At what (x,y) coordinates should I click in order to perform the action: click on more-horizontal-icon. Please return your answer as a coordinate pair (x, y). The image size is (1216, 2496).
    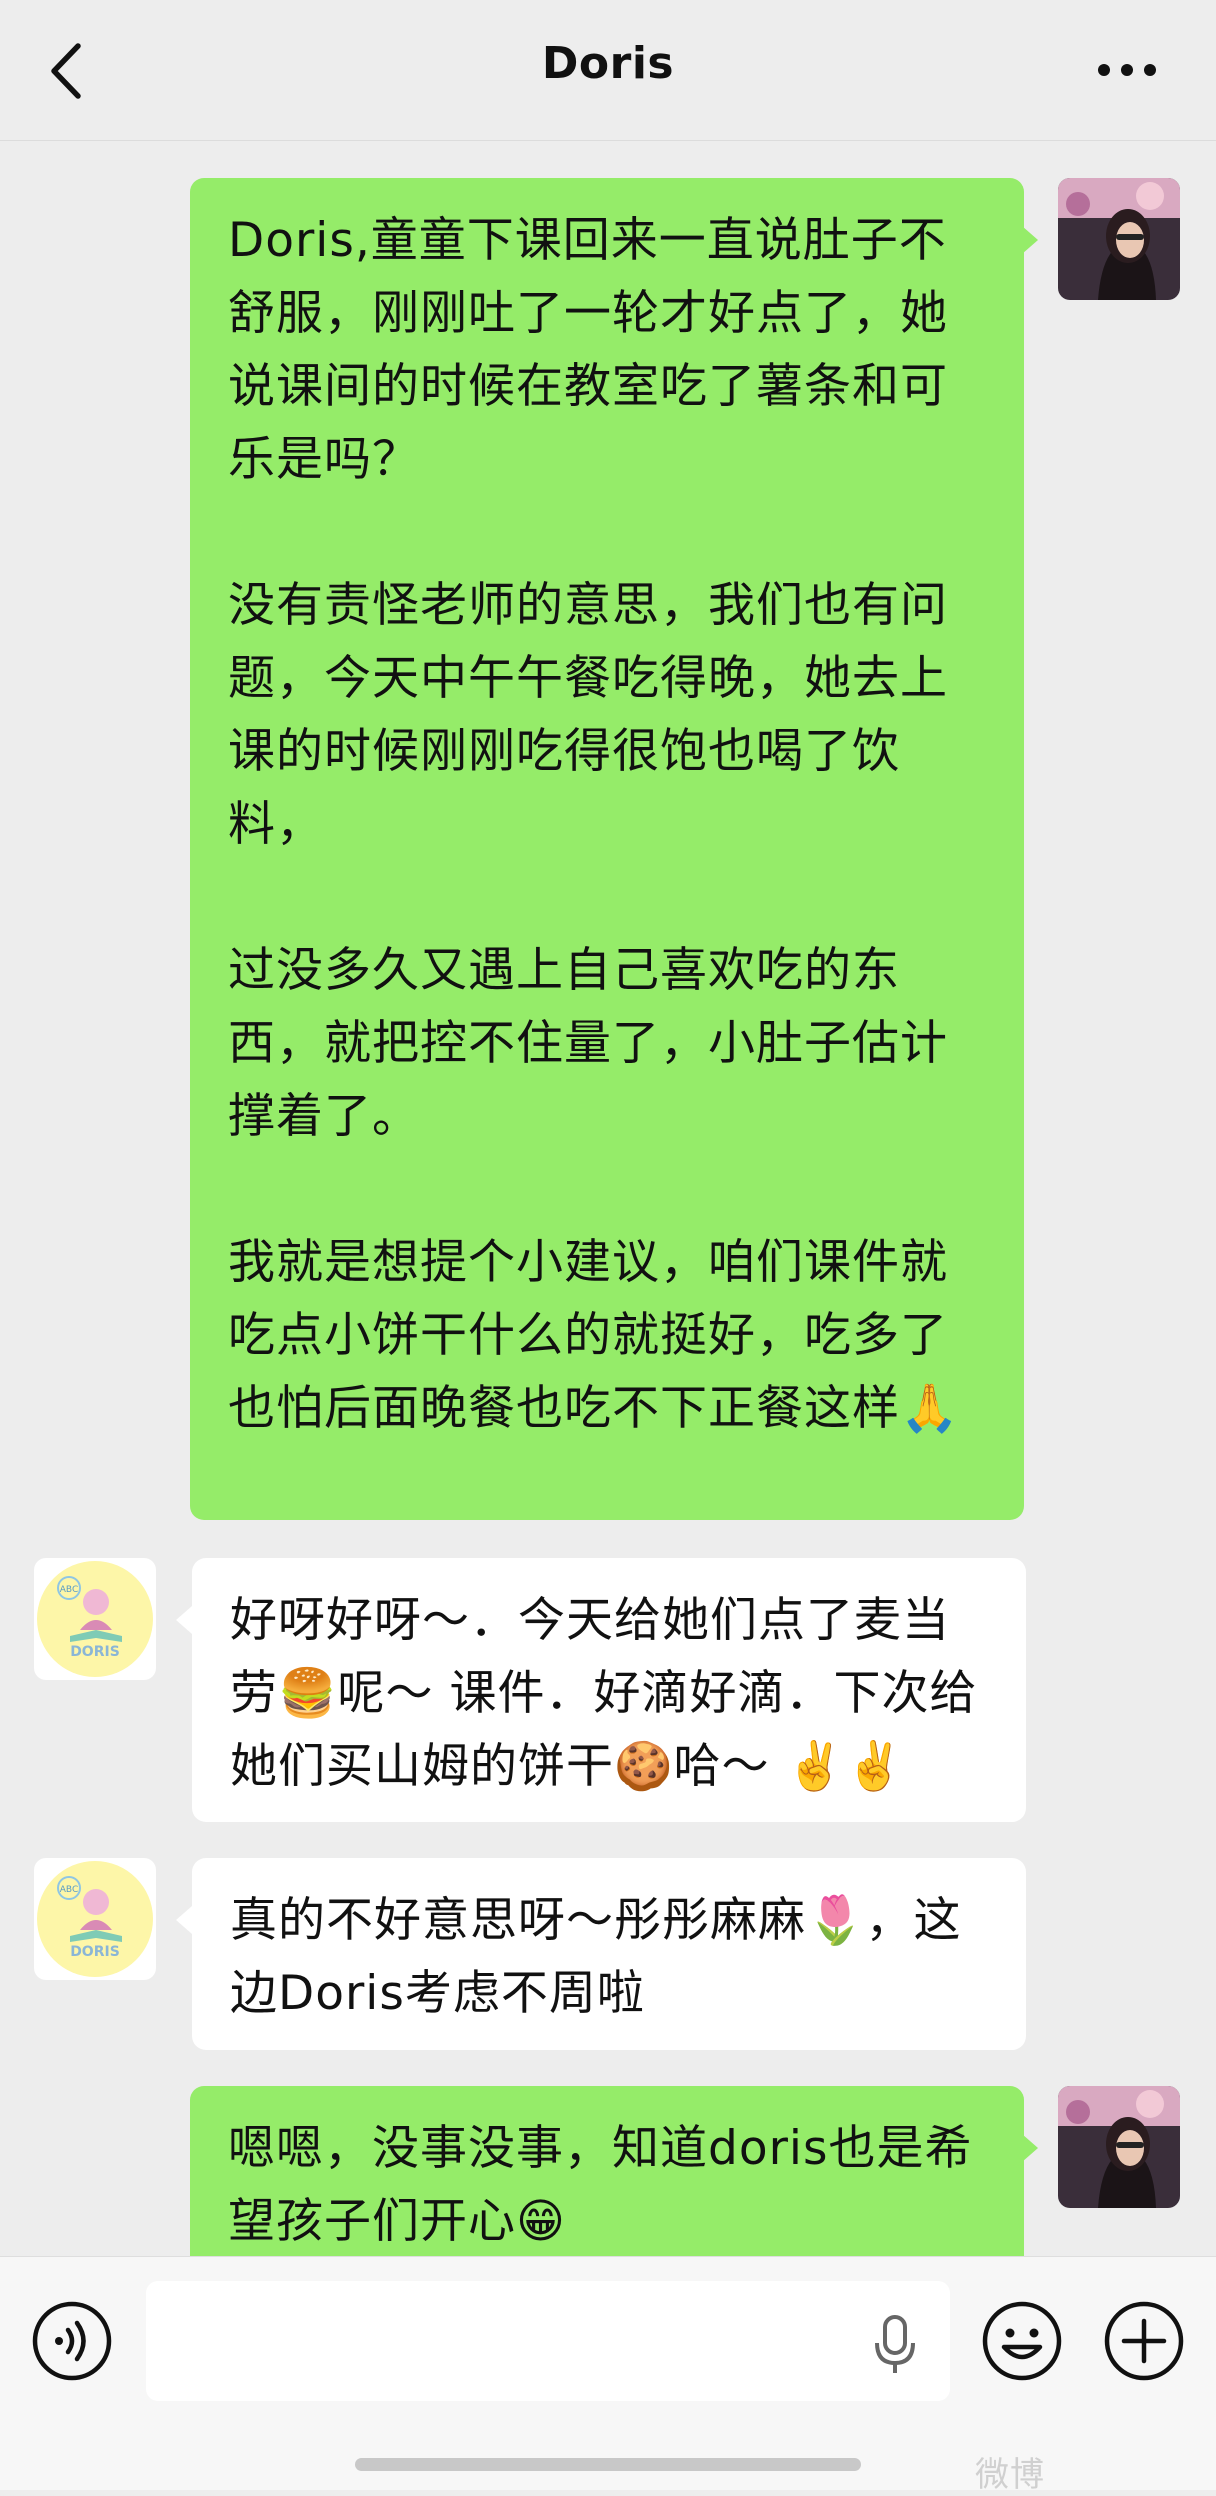
    Looking at the image, I should click on (1127, 70).